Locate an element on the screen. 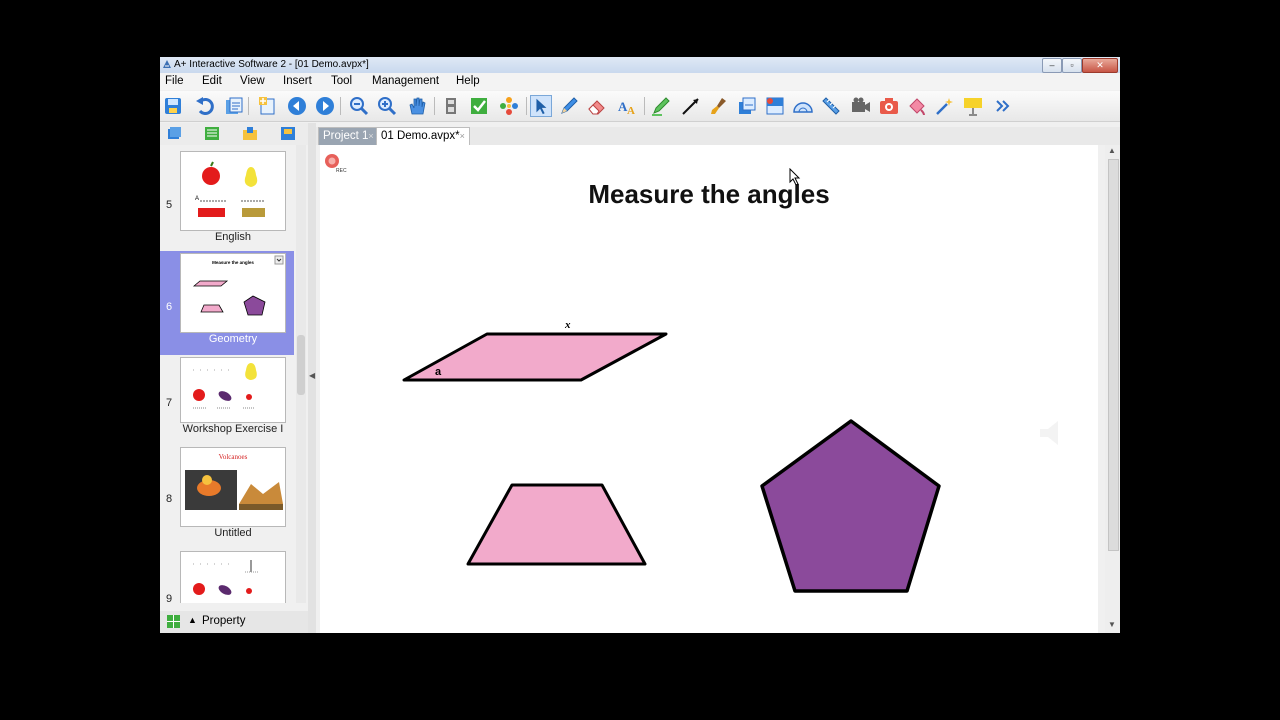 The height and width of the screenshot is (720, 1280). thumb-letter: A is located at coordinates (197, 199).